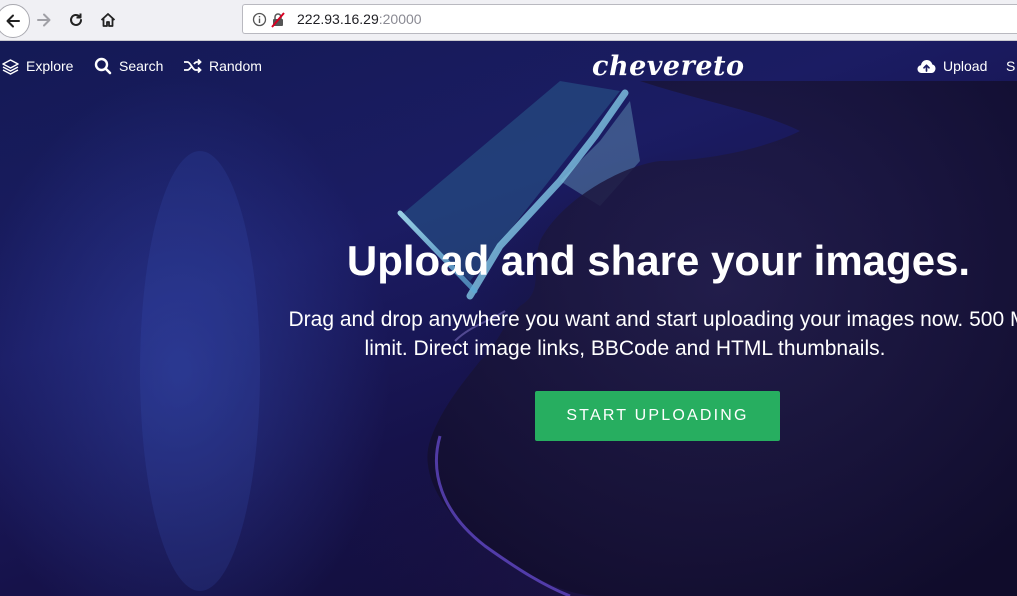 This screenshot has height=596, width=1017. I want to click on hero-title: Upload and share your images., so click(658, 260).